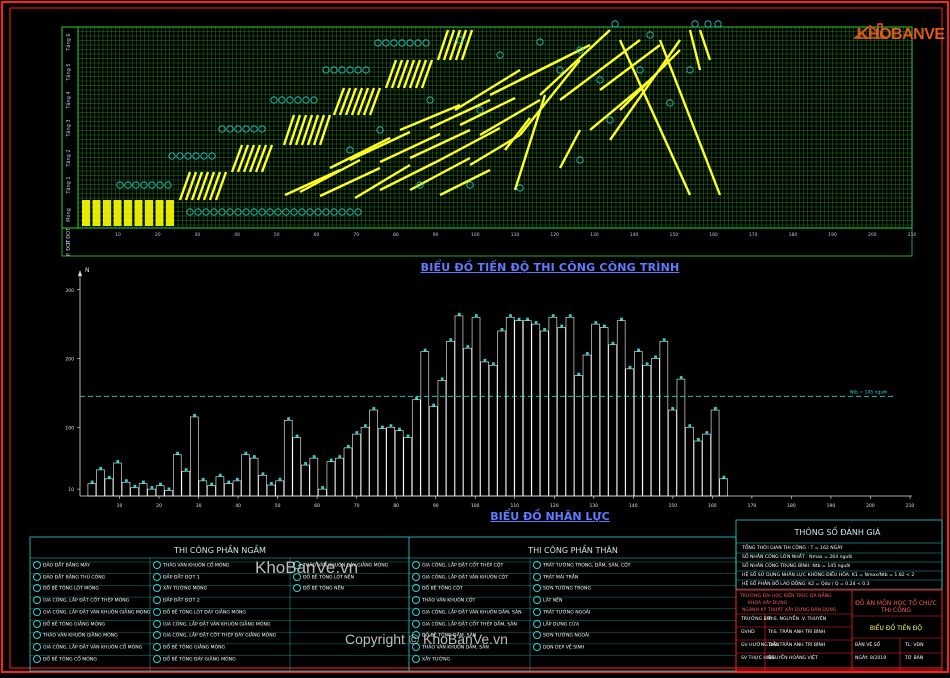 The width and height of the screenshot is (950, 678). Describe the element at coordinates (550, 516) in the screenshot. I see `labor-chart-title: BIỂU ĐỒ NHÂN LỰC` at that location.